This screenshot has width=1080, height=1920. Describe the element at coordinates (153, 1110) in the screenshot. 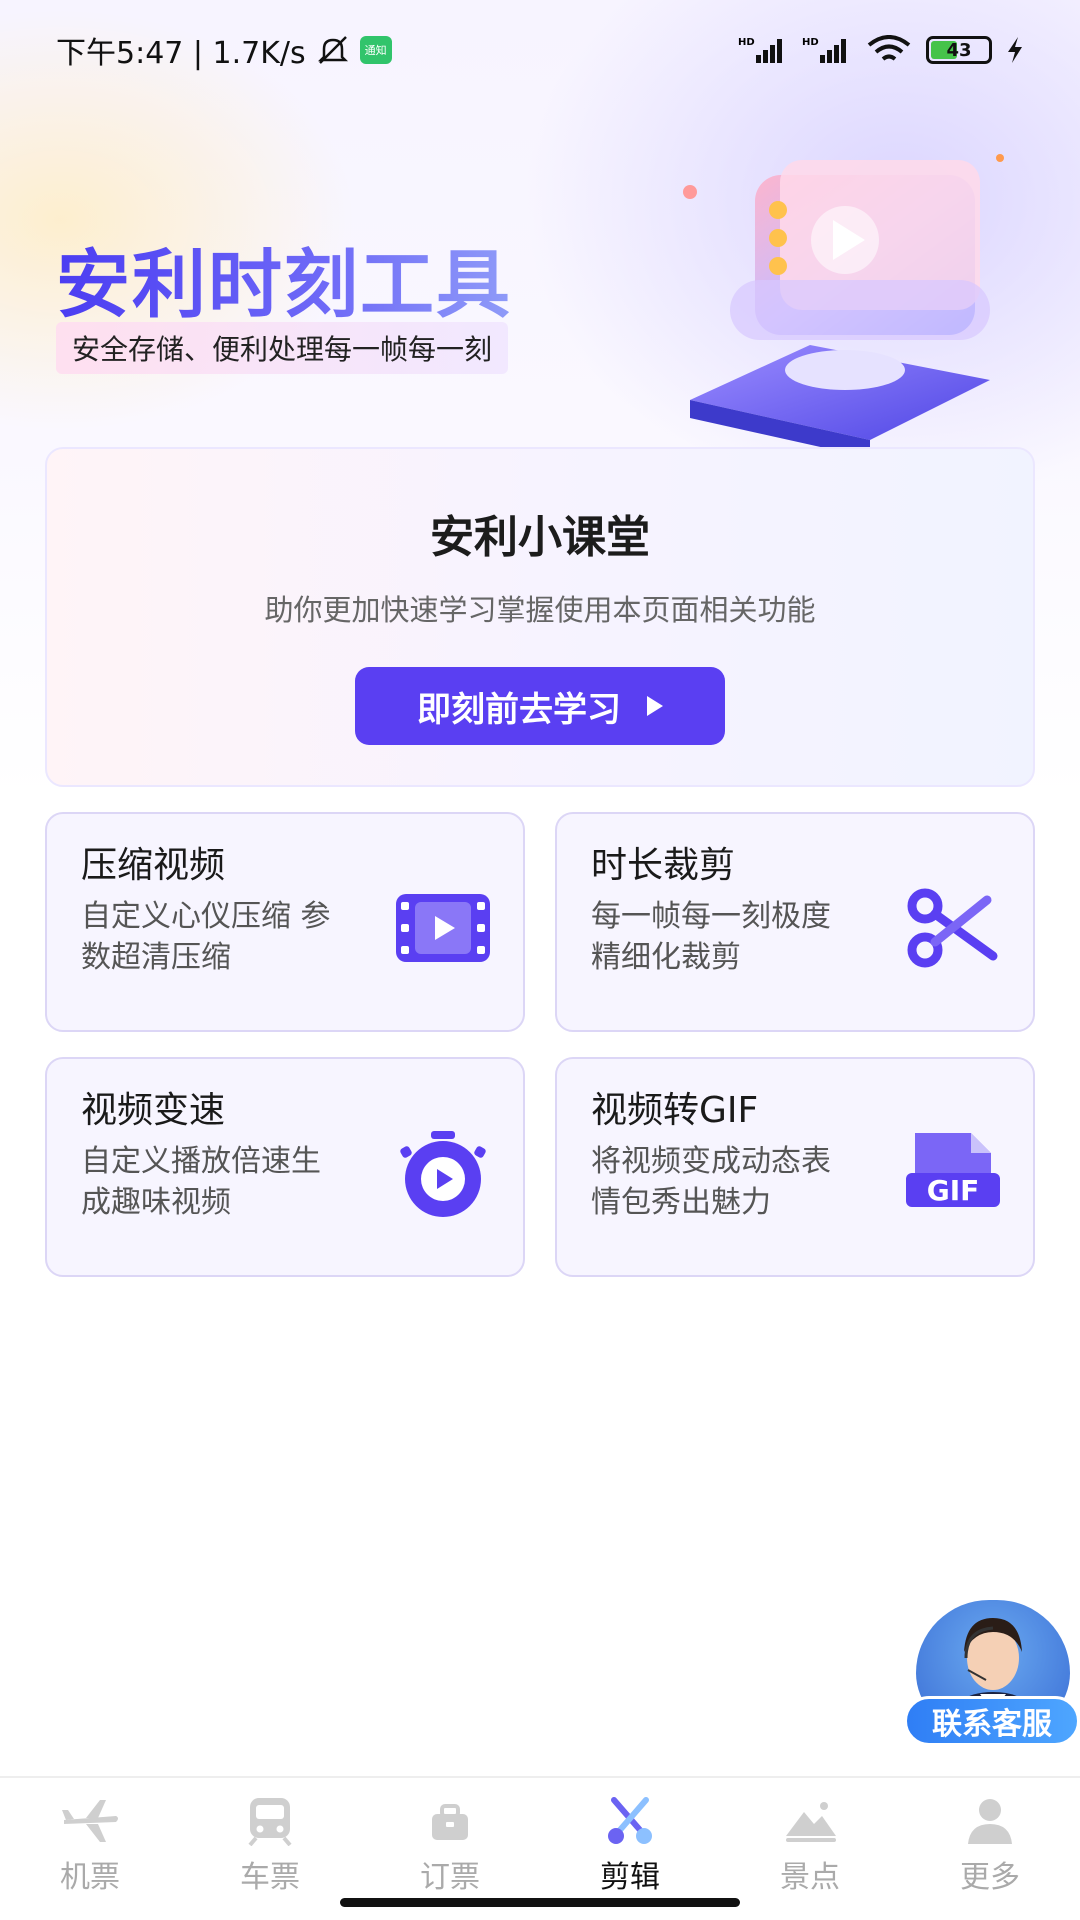

I see `feature-title: 视频变速` at that location.